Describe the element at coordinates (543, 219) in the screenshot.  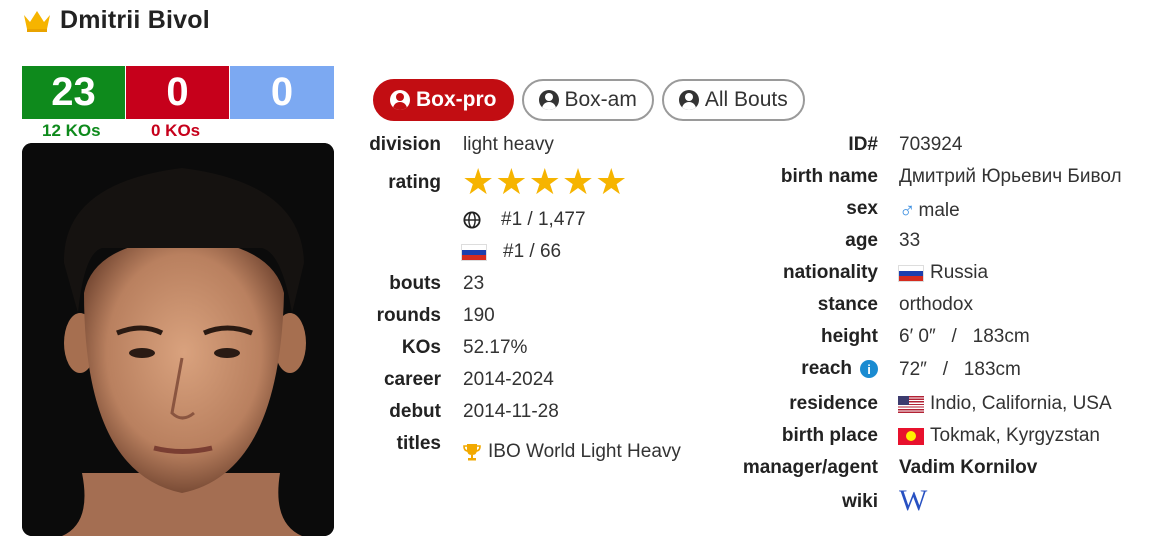
I see `world-rank-text: #1 / 1,477` at that location.